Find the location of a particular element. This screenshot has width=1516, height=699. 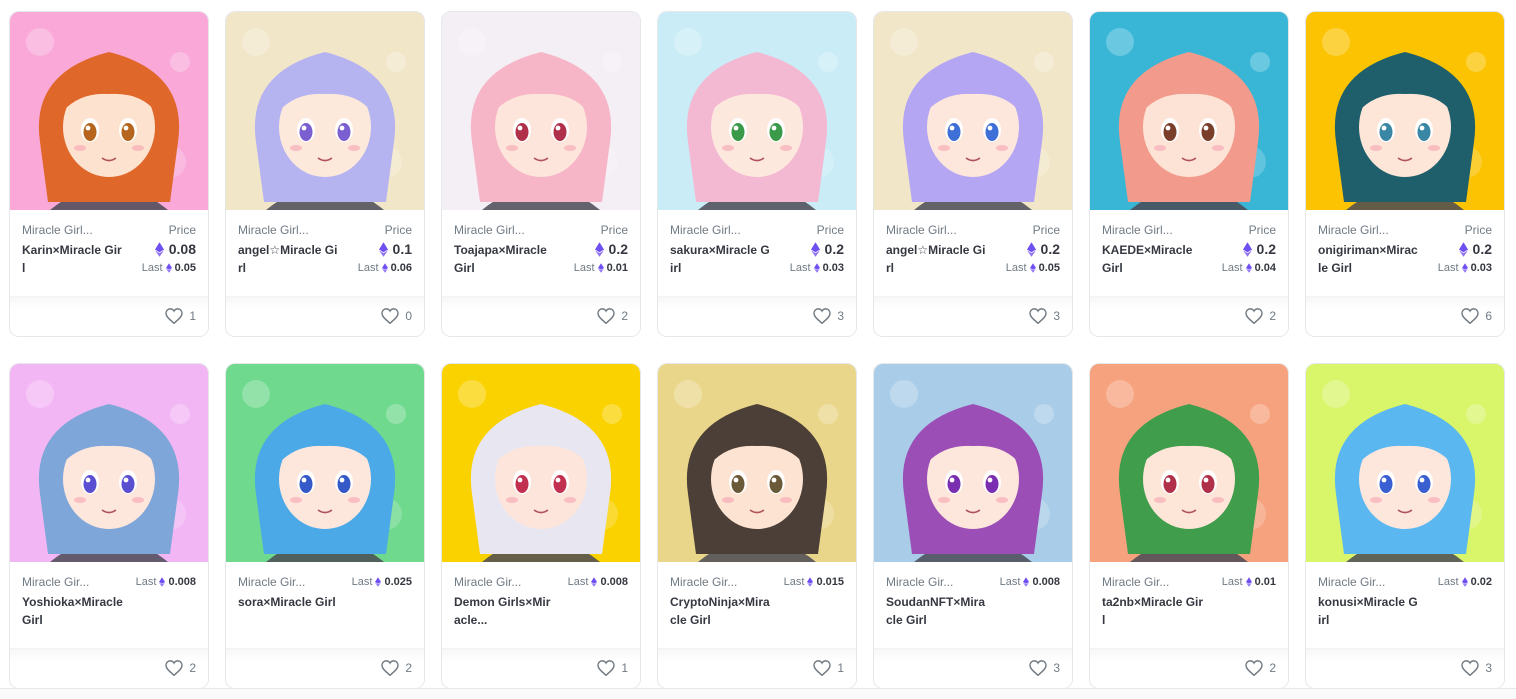

nft-title: konusi×Miracle Girl is located at coordinates (1369, 611).